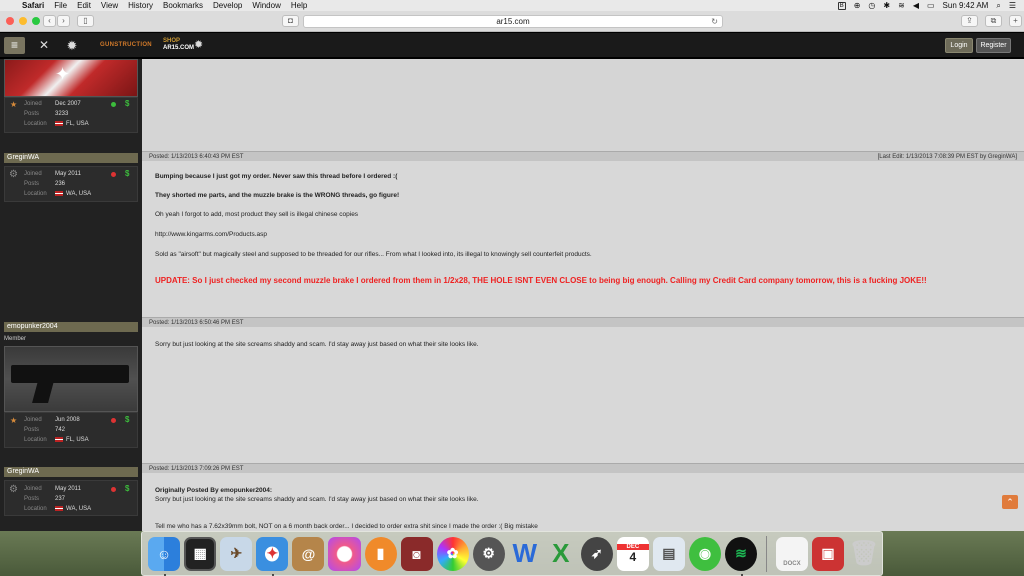 This screenshot has width=1024, height=576. I want to click on tabs-overview-icon: ⧉, so click(993, 21).